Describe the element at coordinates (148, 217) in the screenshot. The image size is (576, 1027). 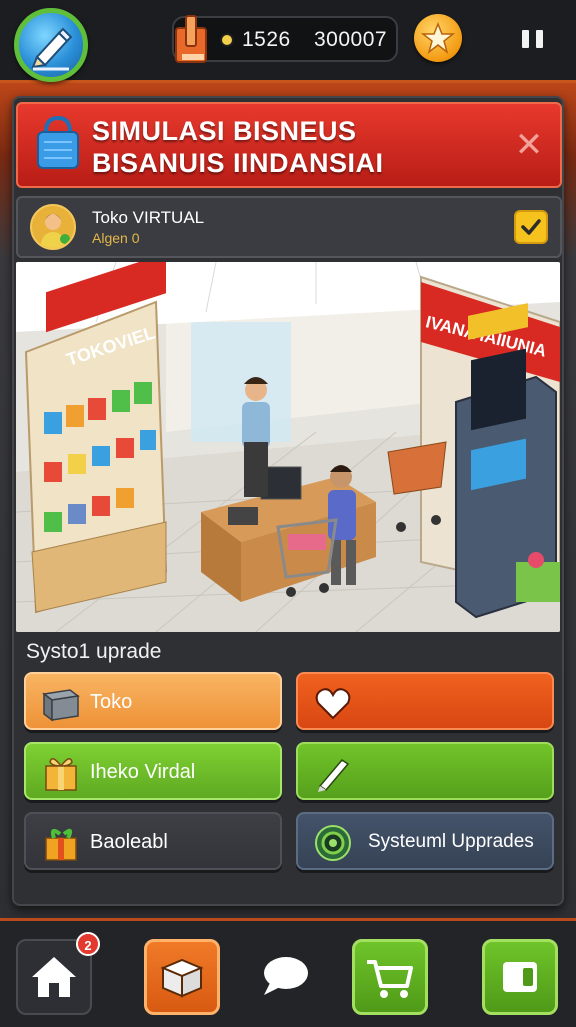
I see `store-name: Toko VIRTUAL` at that location.